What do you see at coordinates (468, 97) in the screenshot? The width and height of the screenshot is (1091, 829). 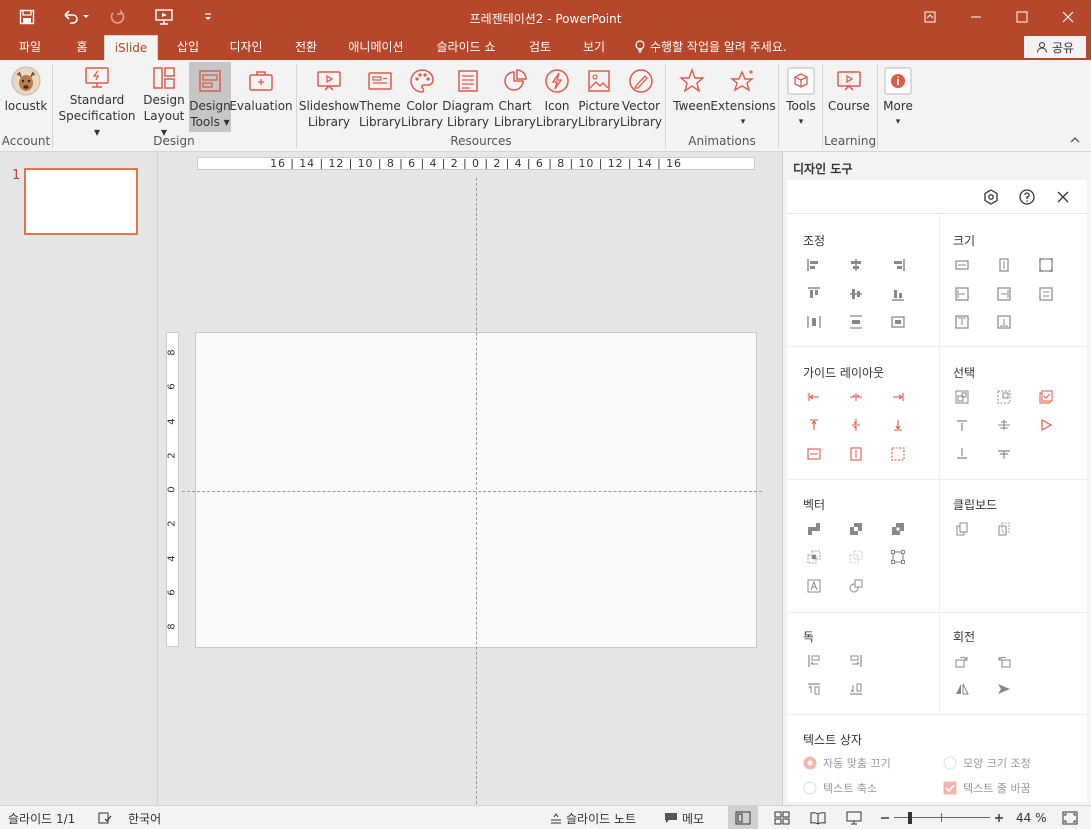 I see `diagram-library-button: Diagram Library` at bounding box center [468, 97].